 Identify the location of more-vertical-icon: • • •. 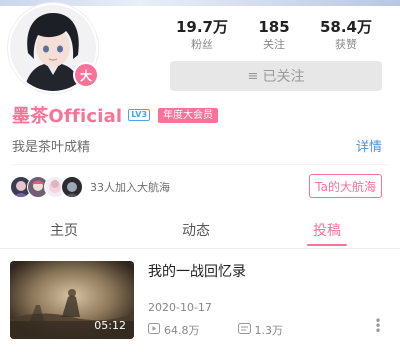
(378, 326).